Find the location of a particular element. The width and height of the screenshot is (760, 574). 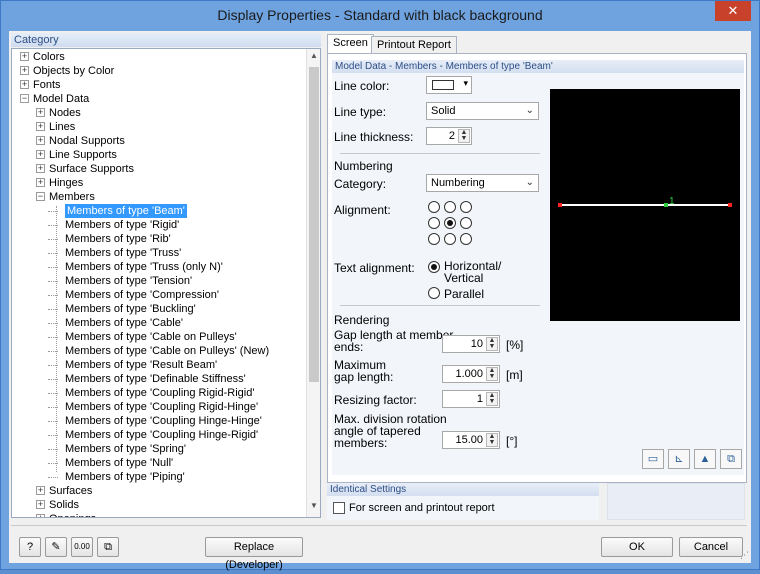

help-icon: ? is located at coordinates (30, 547).